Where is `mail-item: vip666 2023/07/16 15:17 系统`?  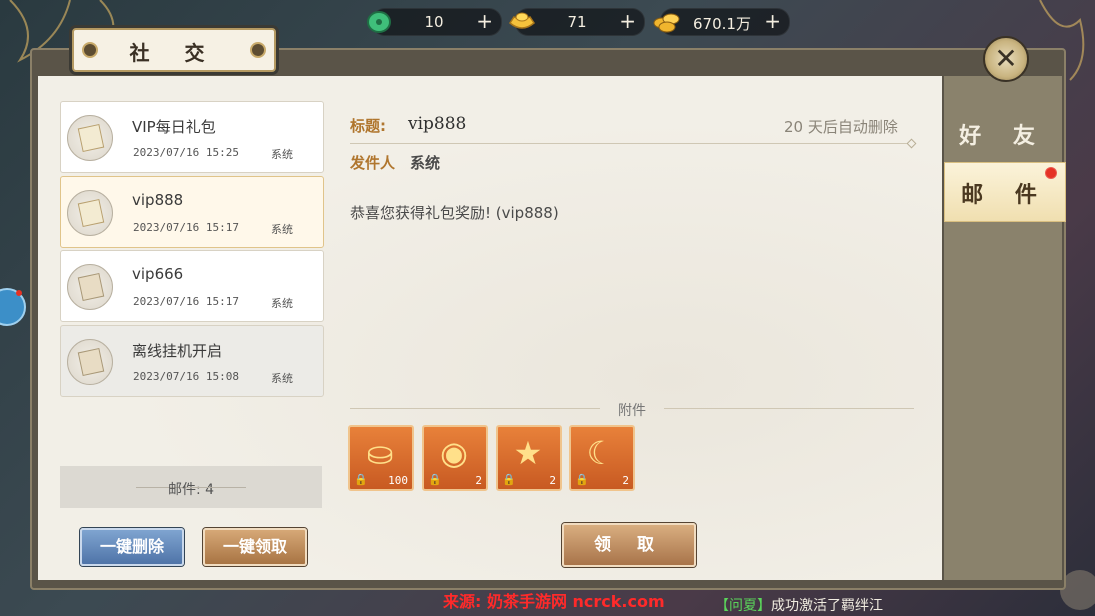 mail-item: vip666 2023/07/16 15:17 系统 is located at coordinates (192, 286).